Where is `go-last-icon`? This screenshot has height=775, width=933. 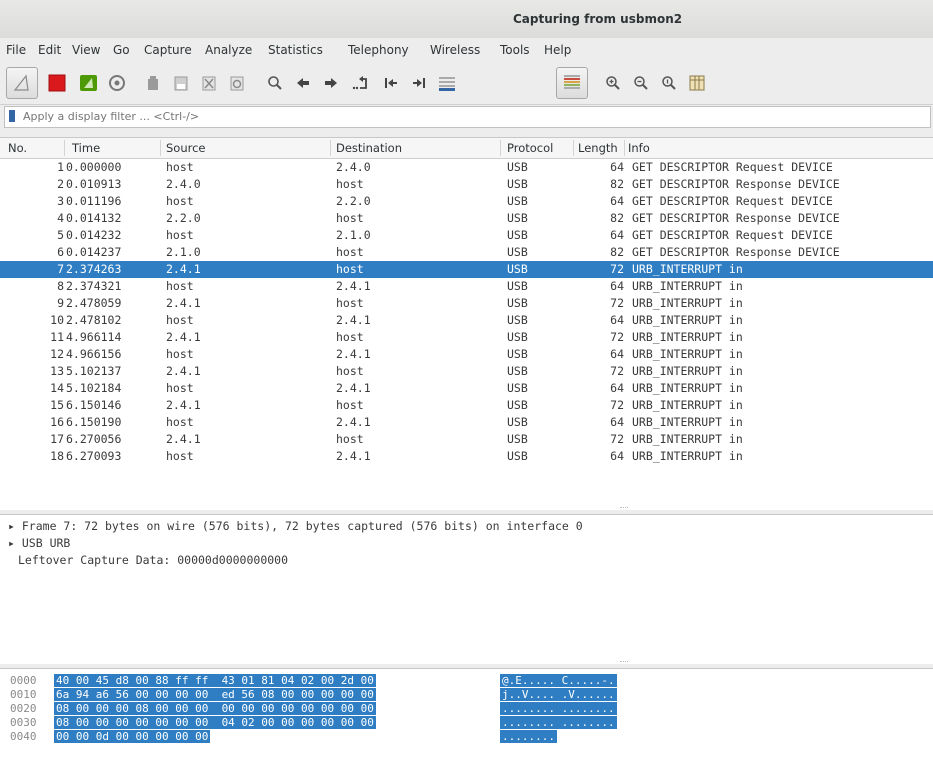 go-last-icon is located at coordinates (419, 83).